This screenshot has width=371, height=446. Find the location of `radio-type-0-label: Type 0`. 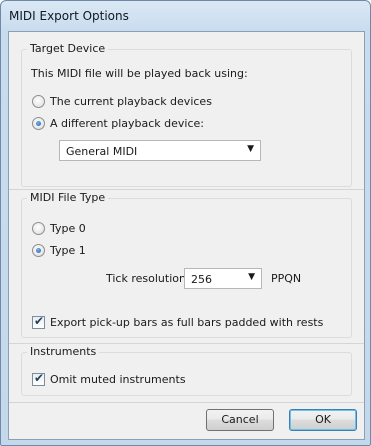

radio-type-0-label: Type 0 is located at coordinates (68, 228).